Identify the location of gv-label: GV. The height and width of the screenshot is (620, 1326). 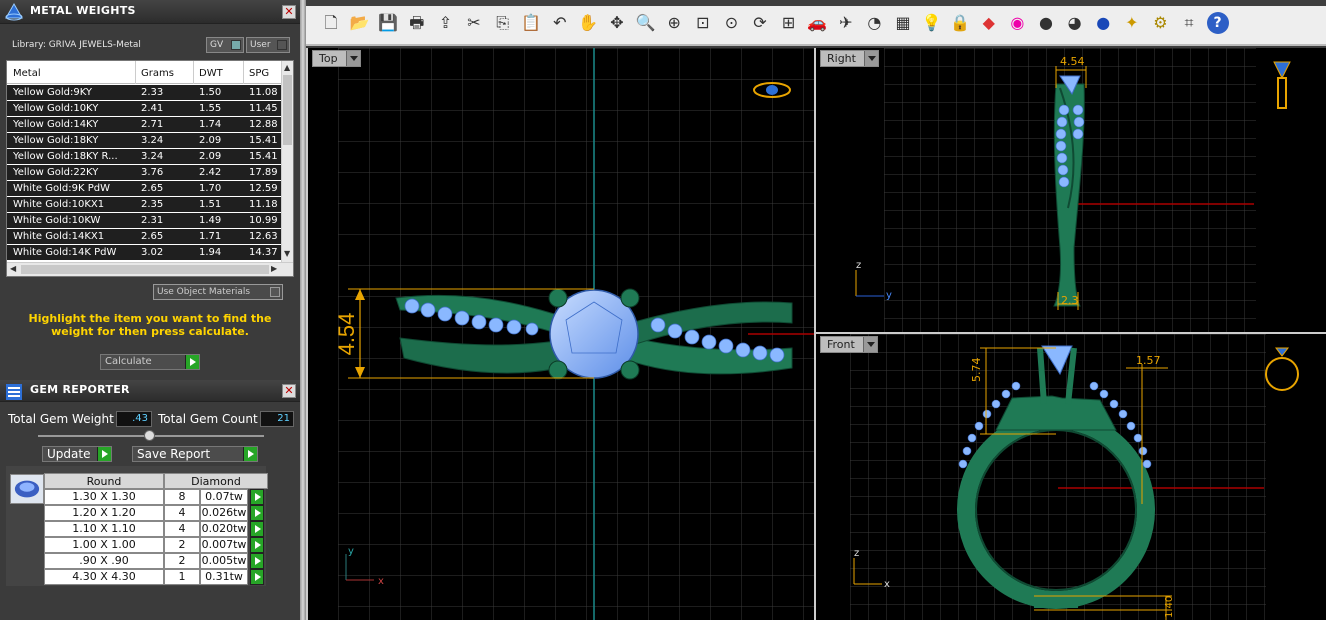
(217, 45).